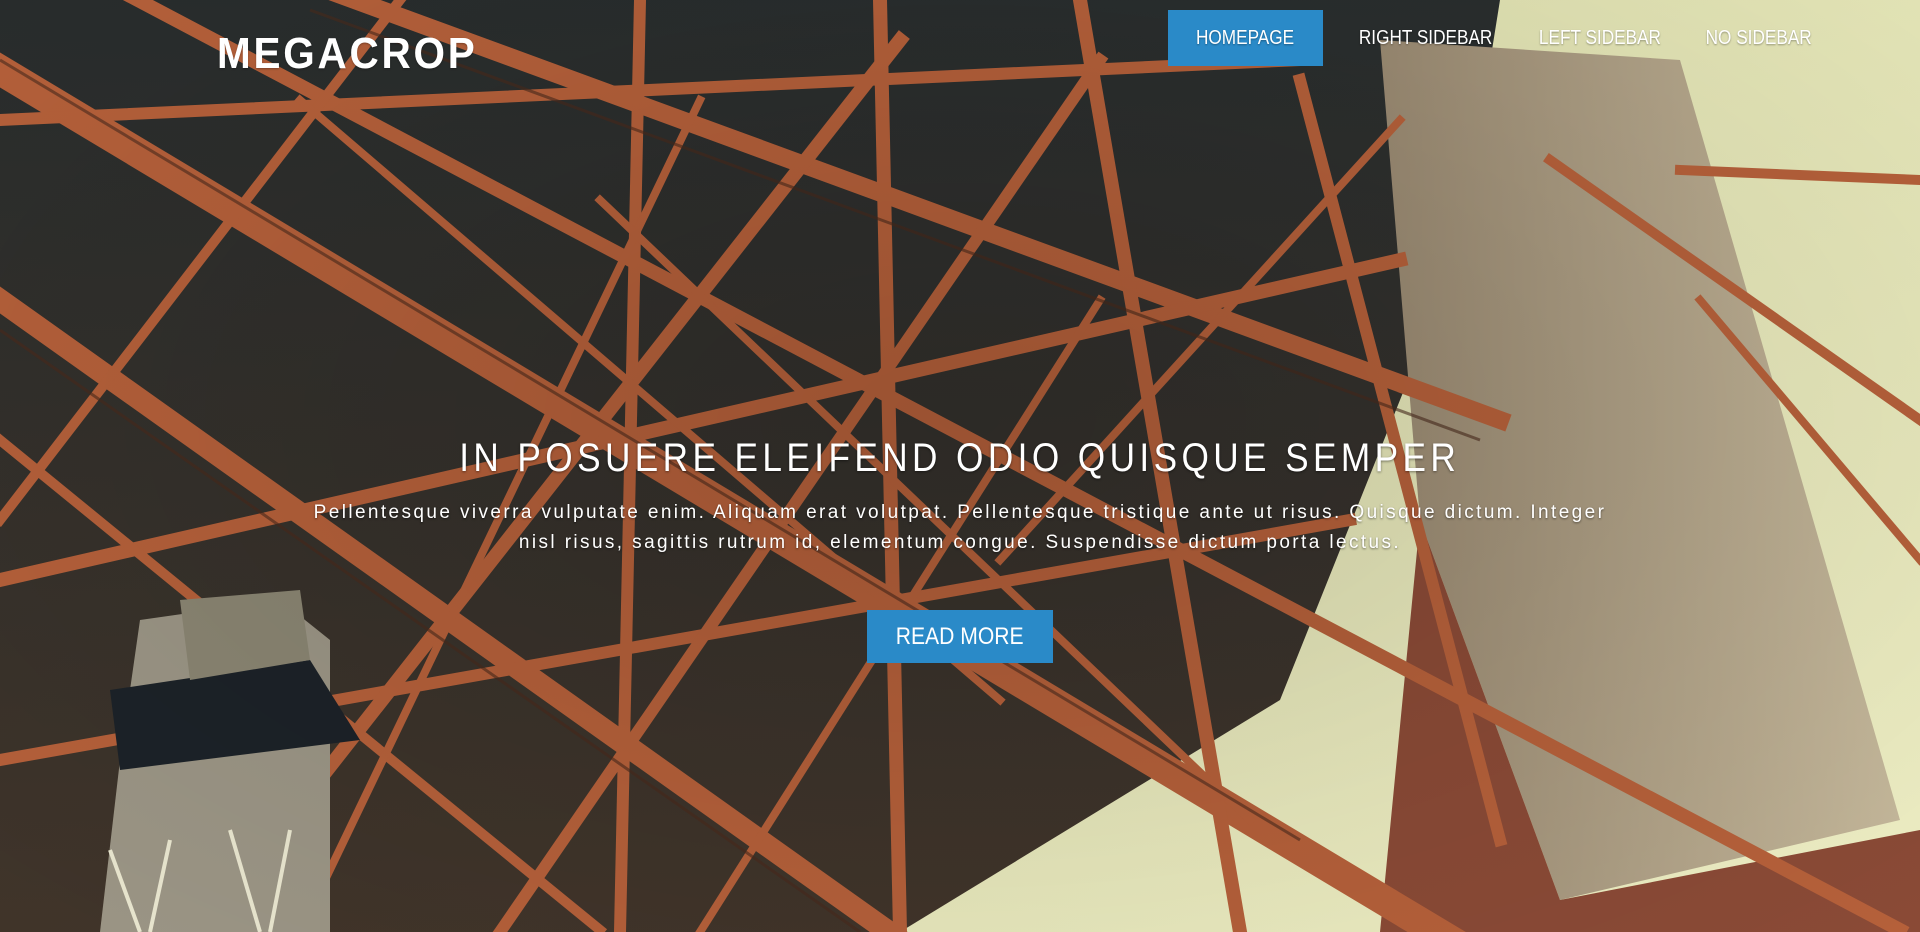 Image resolution: width=1920 pixels, height=932 pixels. Describe the element at coordinates (960, 636) in the screenshot. I see `read-more-button: READ MORE` at that location.